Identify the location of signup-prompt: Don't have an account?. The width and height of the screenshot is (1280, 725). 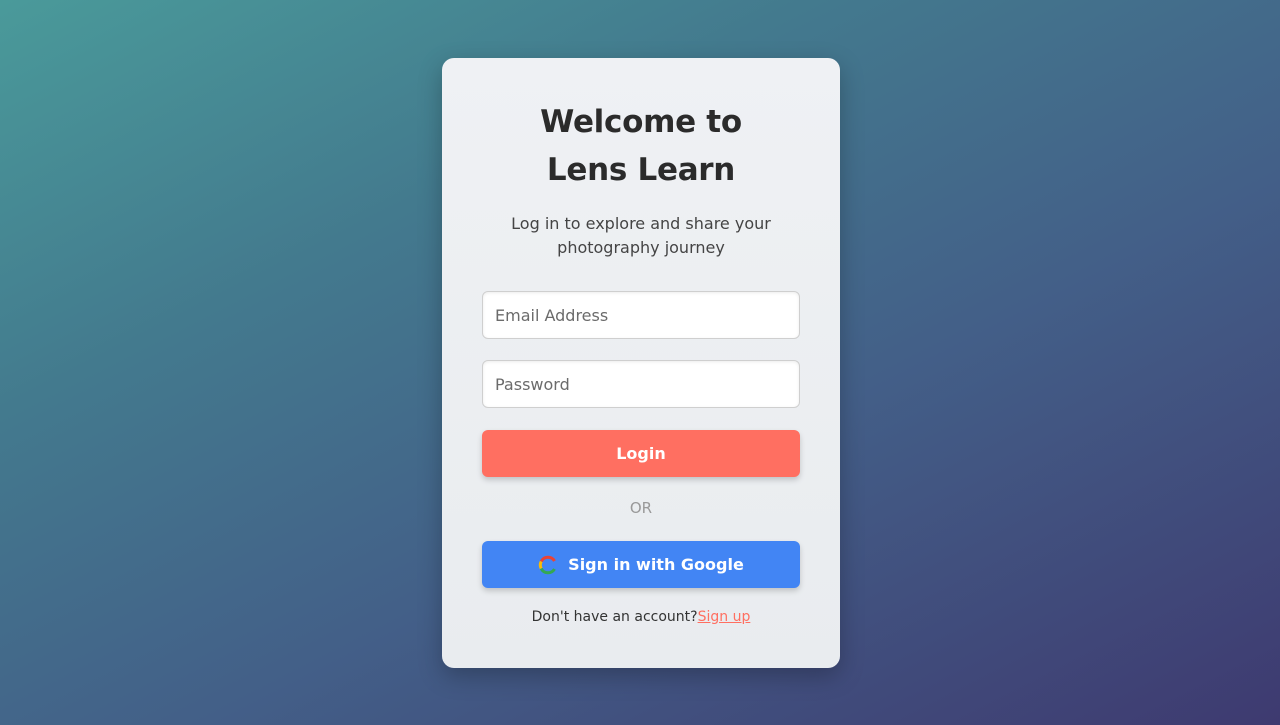
(614, 617).